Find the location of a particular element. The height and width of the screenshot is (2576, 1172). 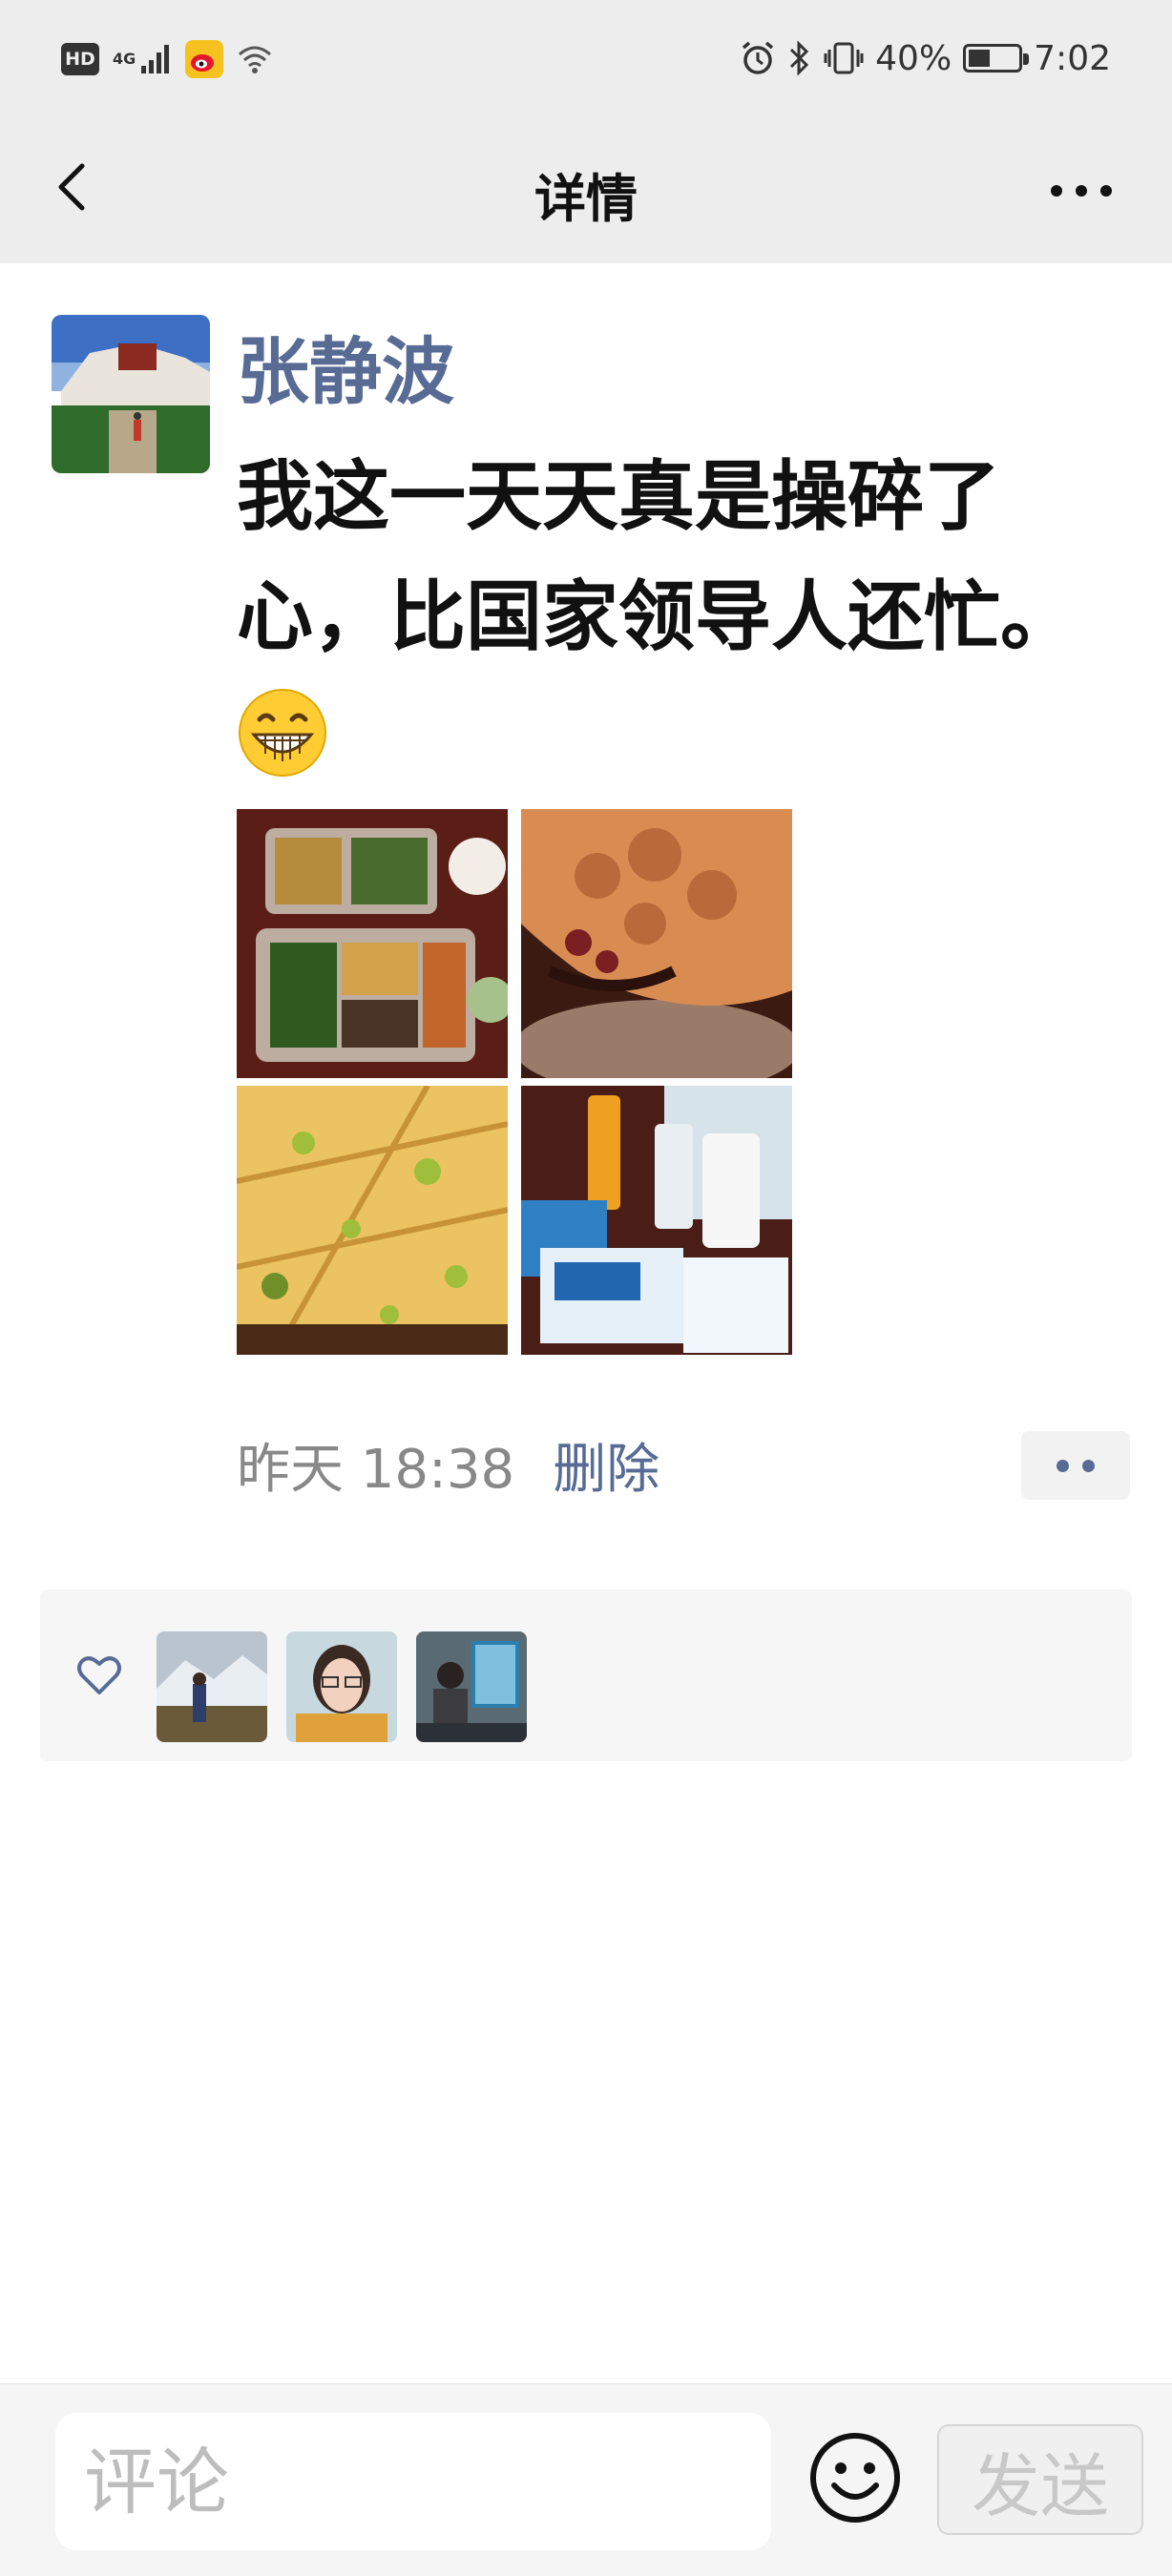

post-timestamp: 昨天 18:38 is located at coordinates (376, 1469).